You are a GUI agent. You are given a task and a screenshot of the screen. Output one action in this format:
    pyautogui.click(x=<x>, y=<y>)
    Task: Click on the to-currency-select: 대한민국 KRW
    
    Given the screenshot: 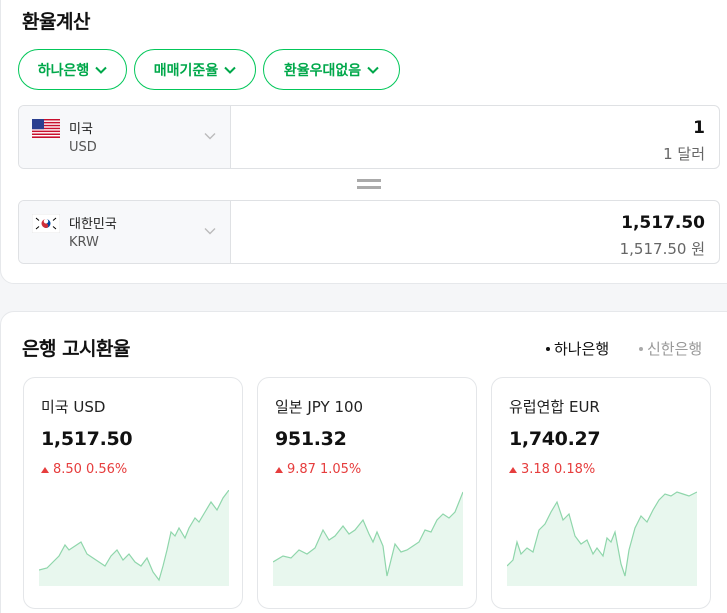 What is the action you would take?
    pyautogui.click(x=125, y=232)
    